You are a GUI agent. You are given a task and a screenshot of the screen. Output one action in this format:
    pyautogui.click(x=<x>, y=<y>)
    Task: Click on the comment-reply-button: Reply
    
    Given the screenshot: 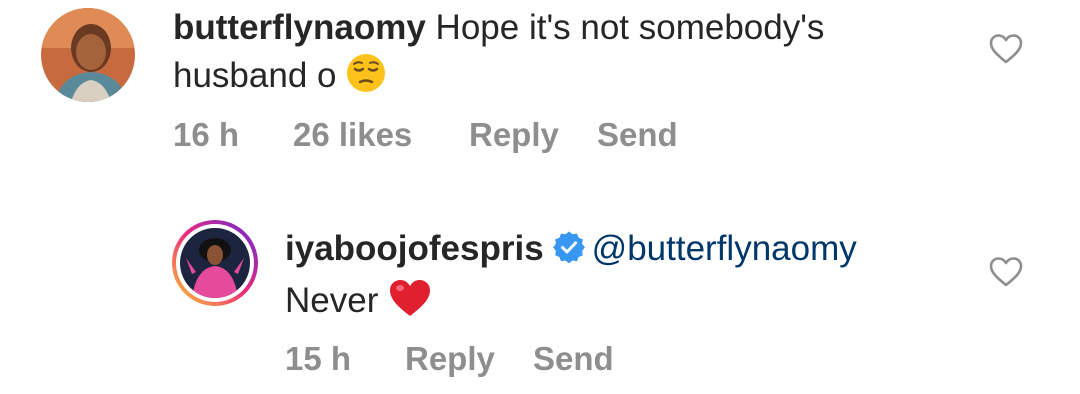 What is the action you would take?
    pyautogui.click(x=533, y=135)
    